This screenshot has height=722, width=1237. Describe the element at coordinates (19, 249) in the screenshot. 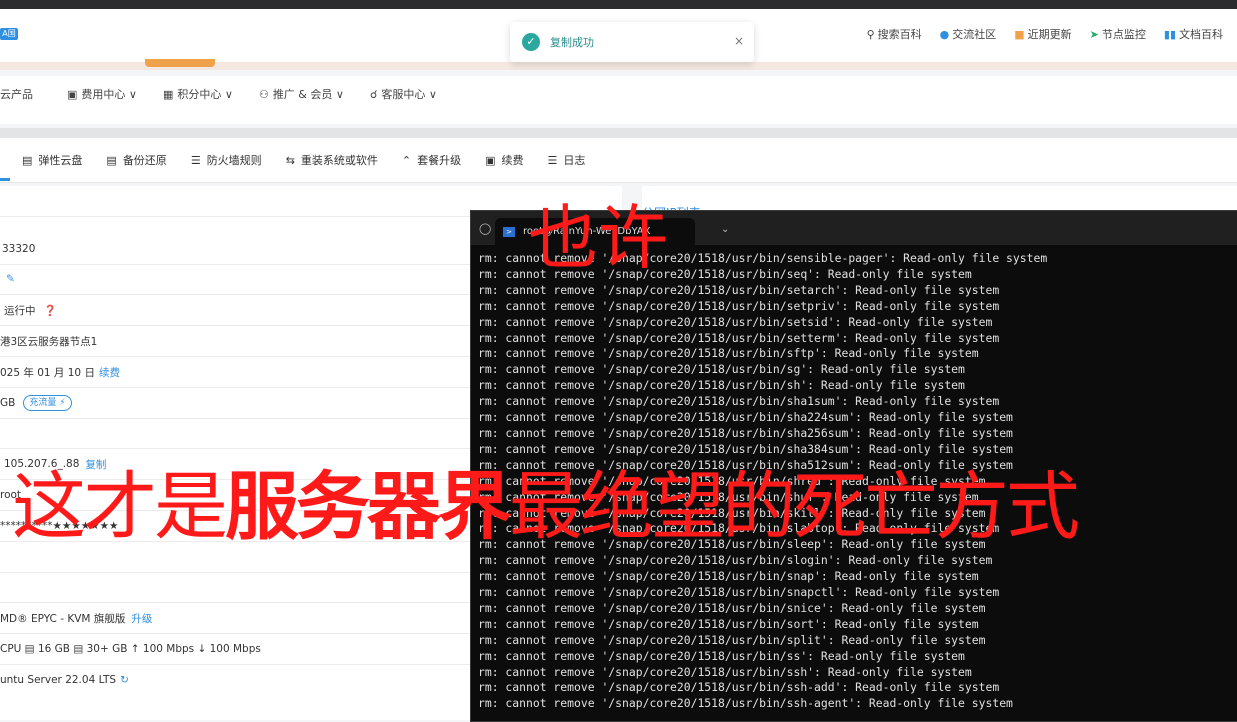

I see `server-id: 33320` at that location.